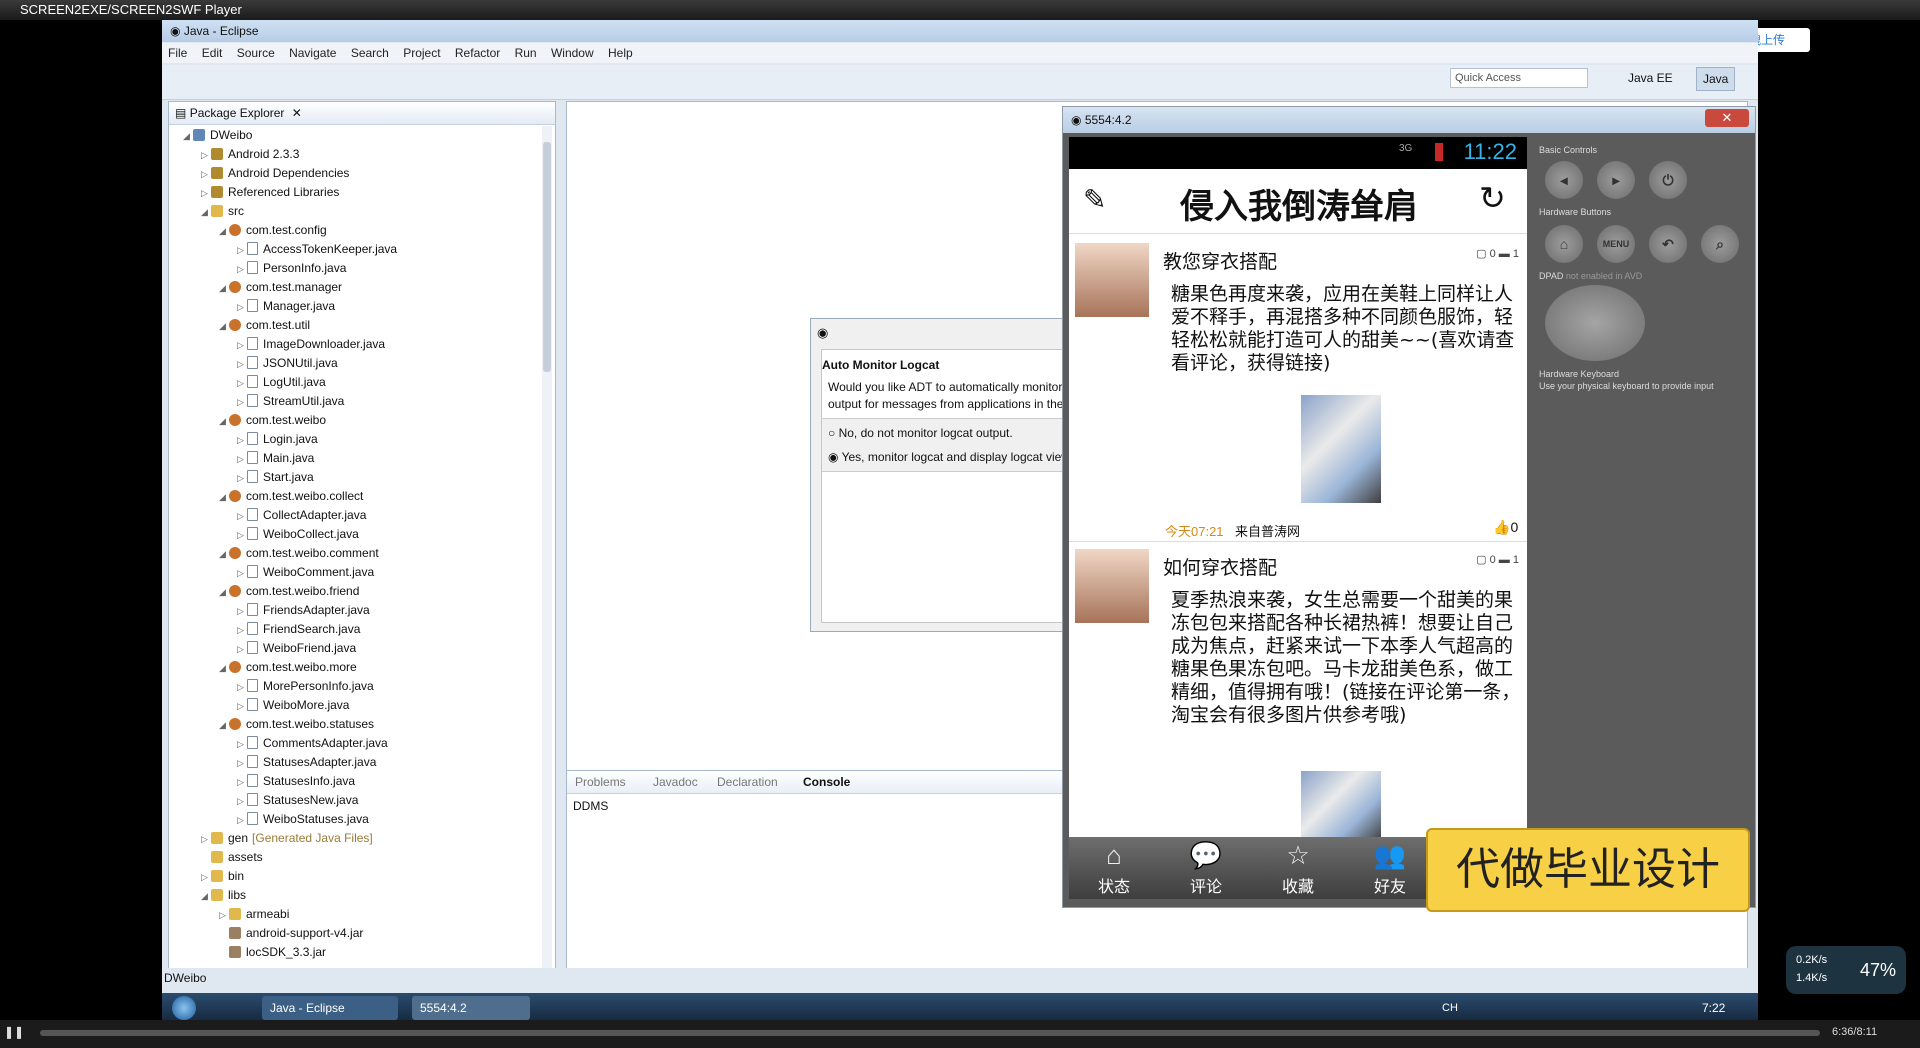  I want to click on menu-run: Run, so click(526, 53).